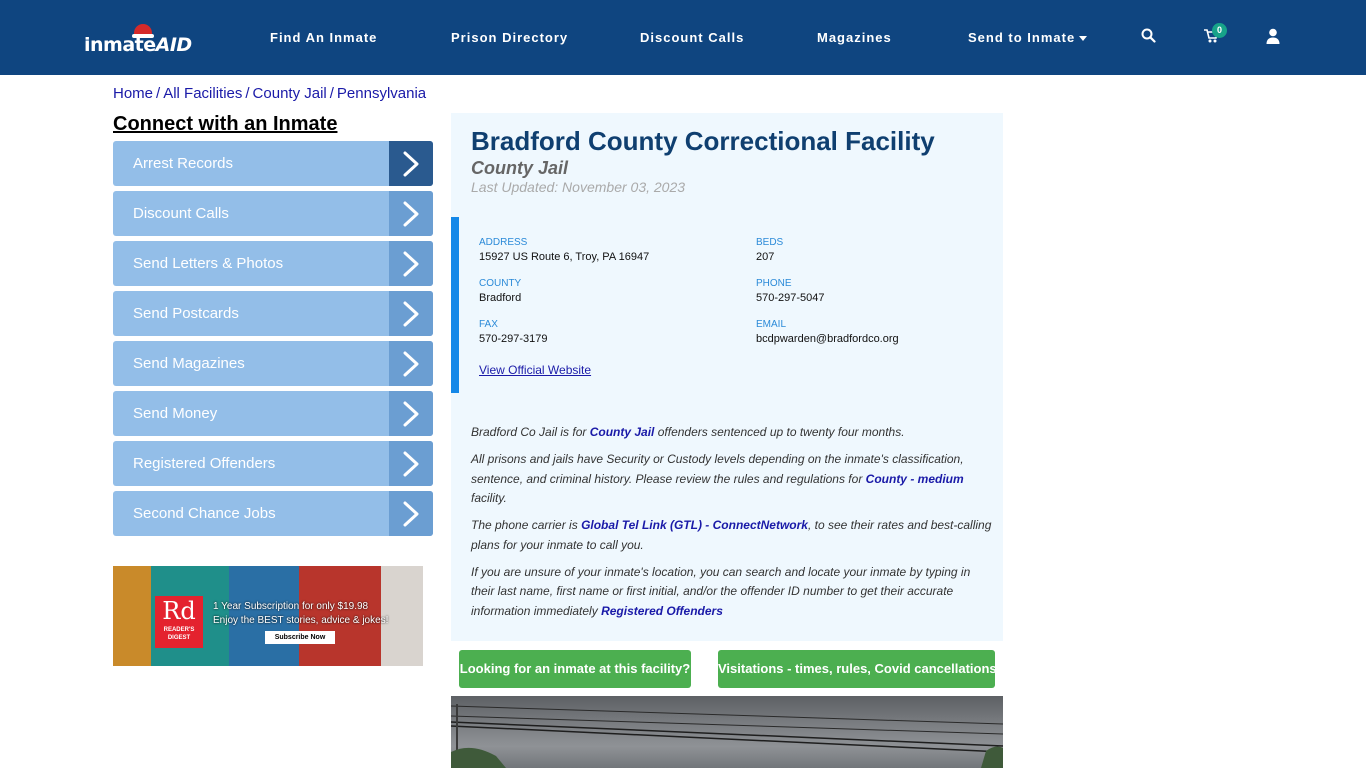 The width and height of the screenshot is (1366, 768). Describe the element at coordinates (300, 637) in the screenshot. I see `subscribe-now-button: Subscribe Now` at that location.